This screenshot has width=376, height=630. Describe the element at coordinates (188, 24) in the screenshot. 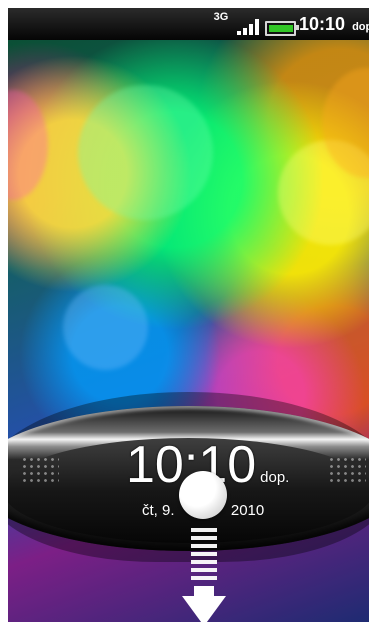

I see `status-bar: 3G 10:10 dop.` at that location.